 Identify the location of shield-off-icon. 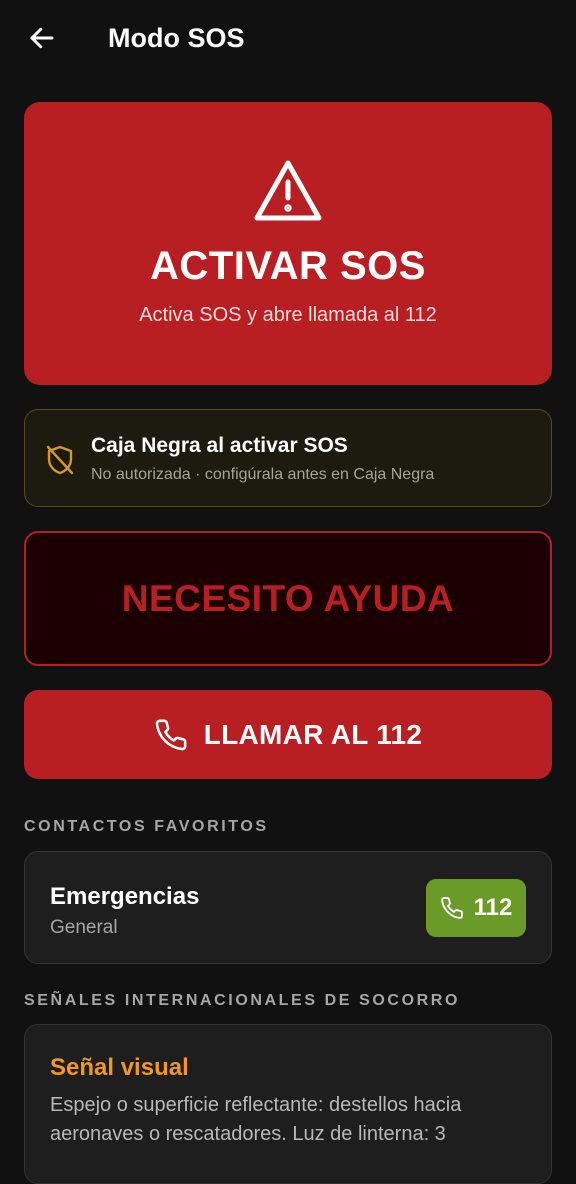
(60, 460).